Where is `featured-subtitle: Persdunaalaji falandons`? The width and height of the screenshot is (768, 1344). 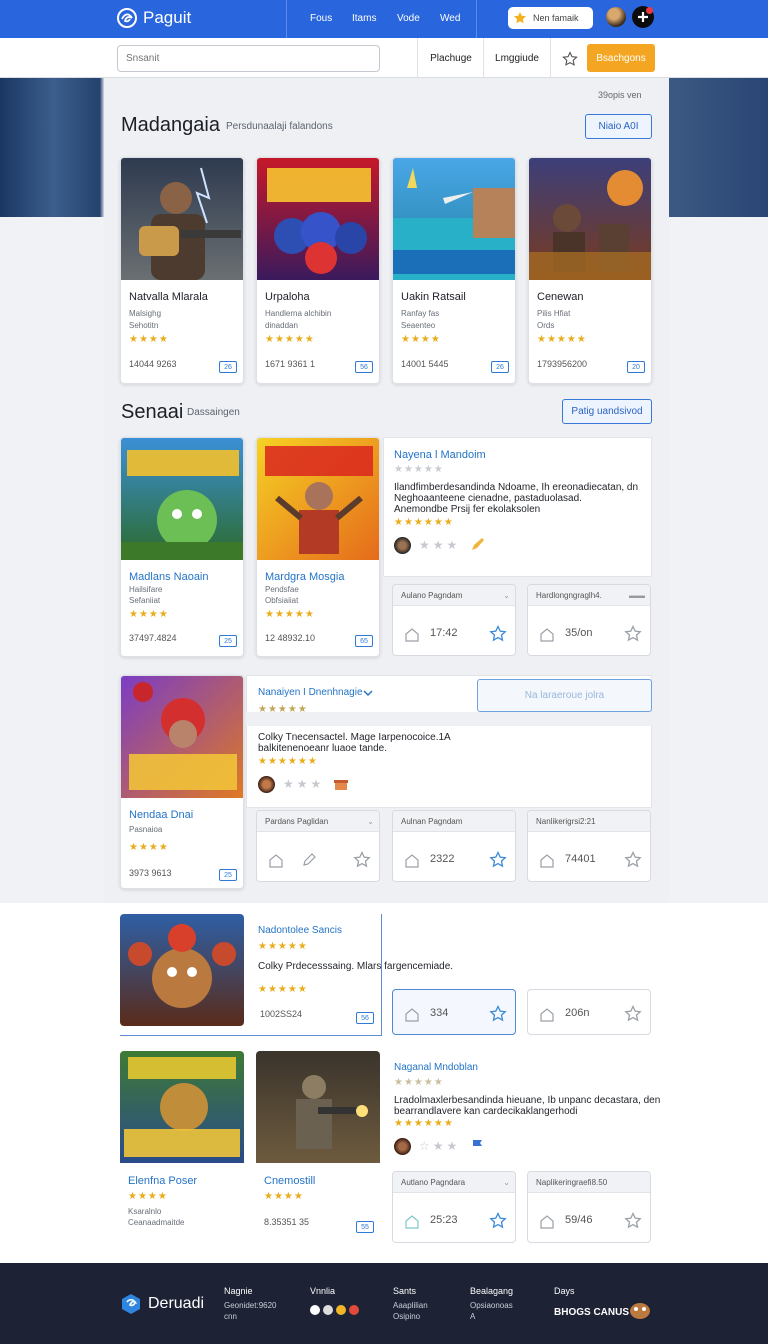
featured-subtitle: Persdunaalaji falandons is located at coordinates (279, 126).